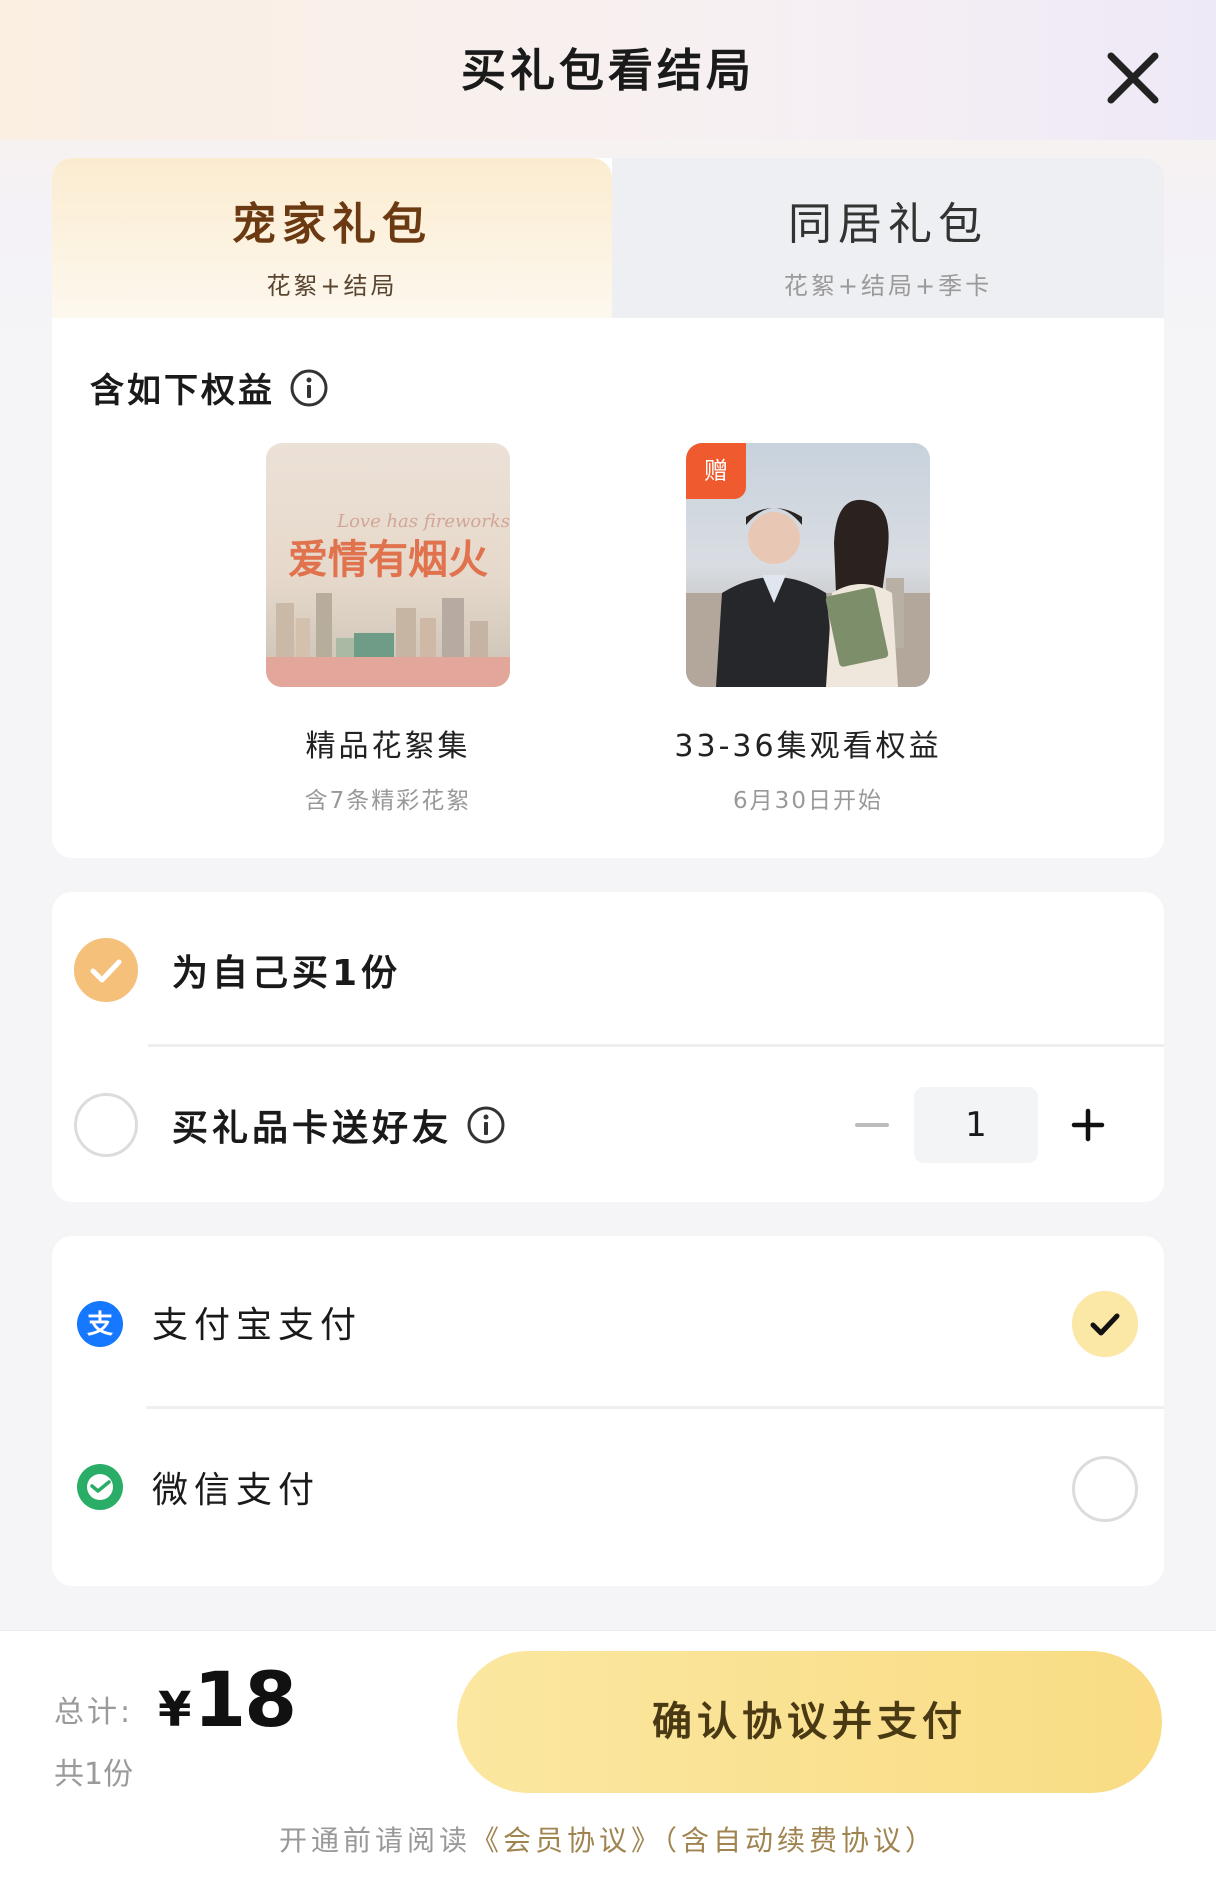 This screenshot has height=1897, width=1216. Describe the element at coordinates (608, 1323) in the screenshot. I see `payment-option-alipay: 支 支付宝支付` at that location.